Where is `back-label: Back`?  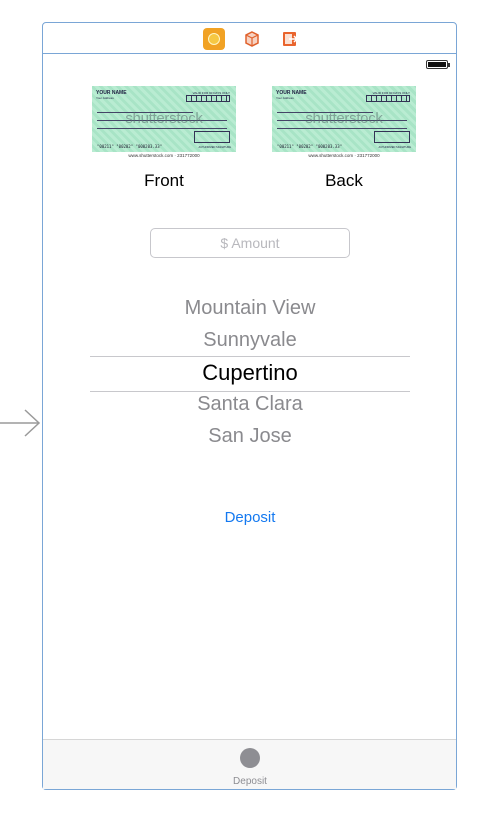
back-label: Back is located at coordinates (344, 180).